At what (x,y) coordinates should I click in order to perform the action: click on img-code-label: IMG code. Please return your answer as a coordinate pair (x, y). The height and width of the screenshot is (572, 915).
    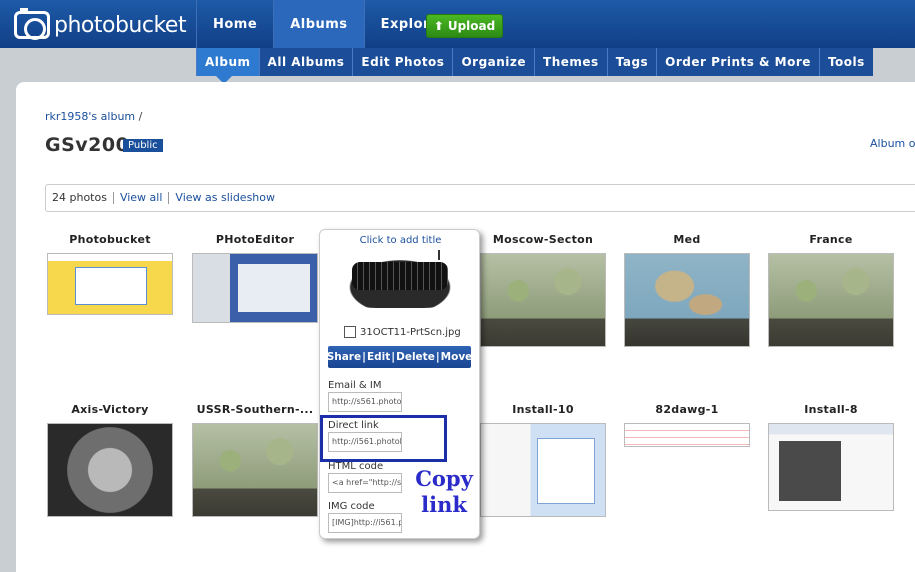
    Looking at the image, I should click on (351, 506).